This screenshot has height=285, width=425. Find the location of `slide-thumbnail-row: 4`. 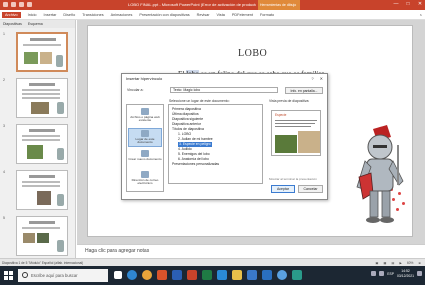

slide-thumbnail-row: 4 is located at coordinates (38, 193).